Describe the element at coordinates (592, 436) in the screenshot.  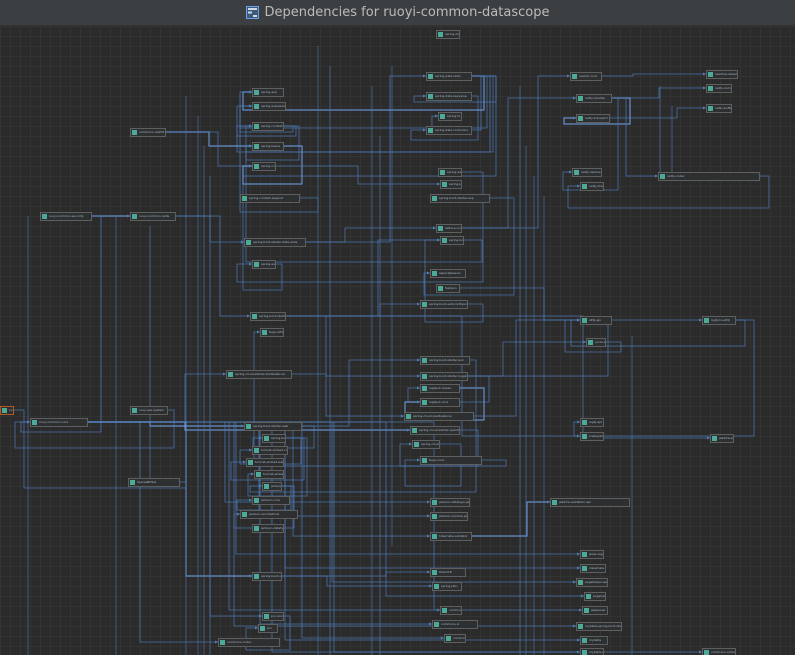
I see `dependency-node: snakeyaml` at that location.